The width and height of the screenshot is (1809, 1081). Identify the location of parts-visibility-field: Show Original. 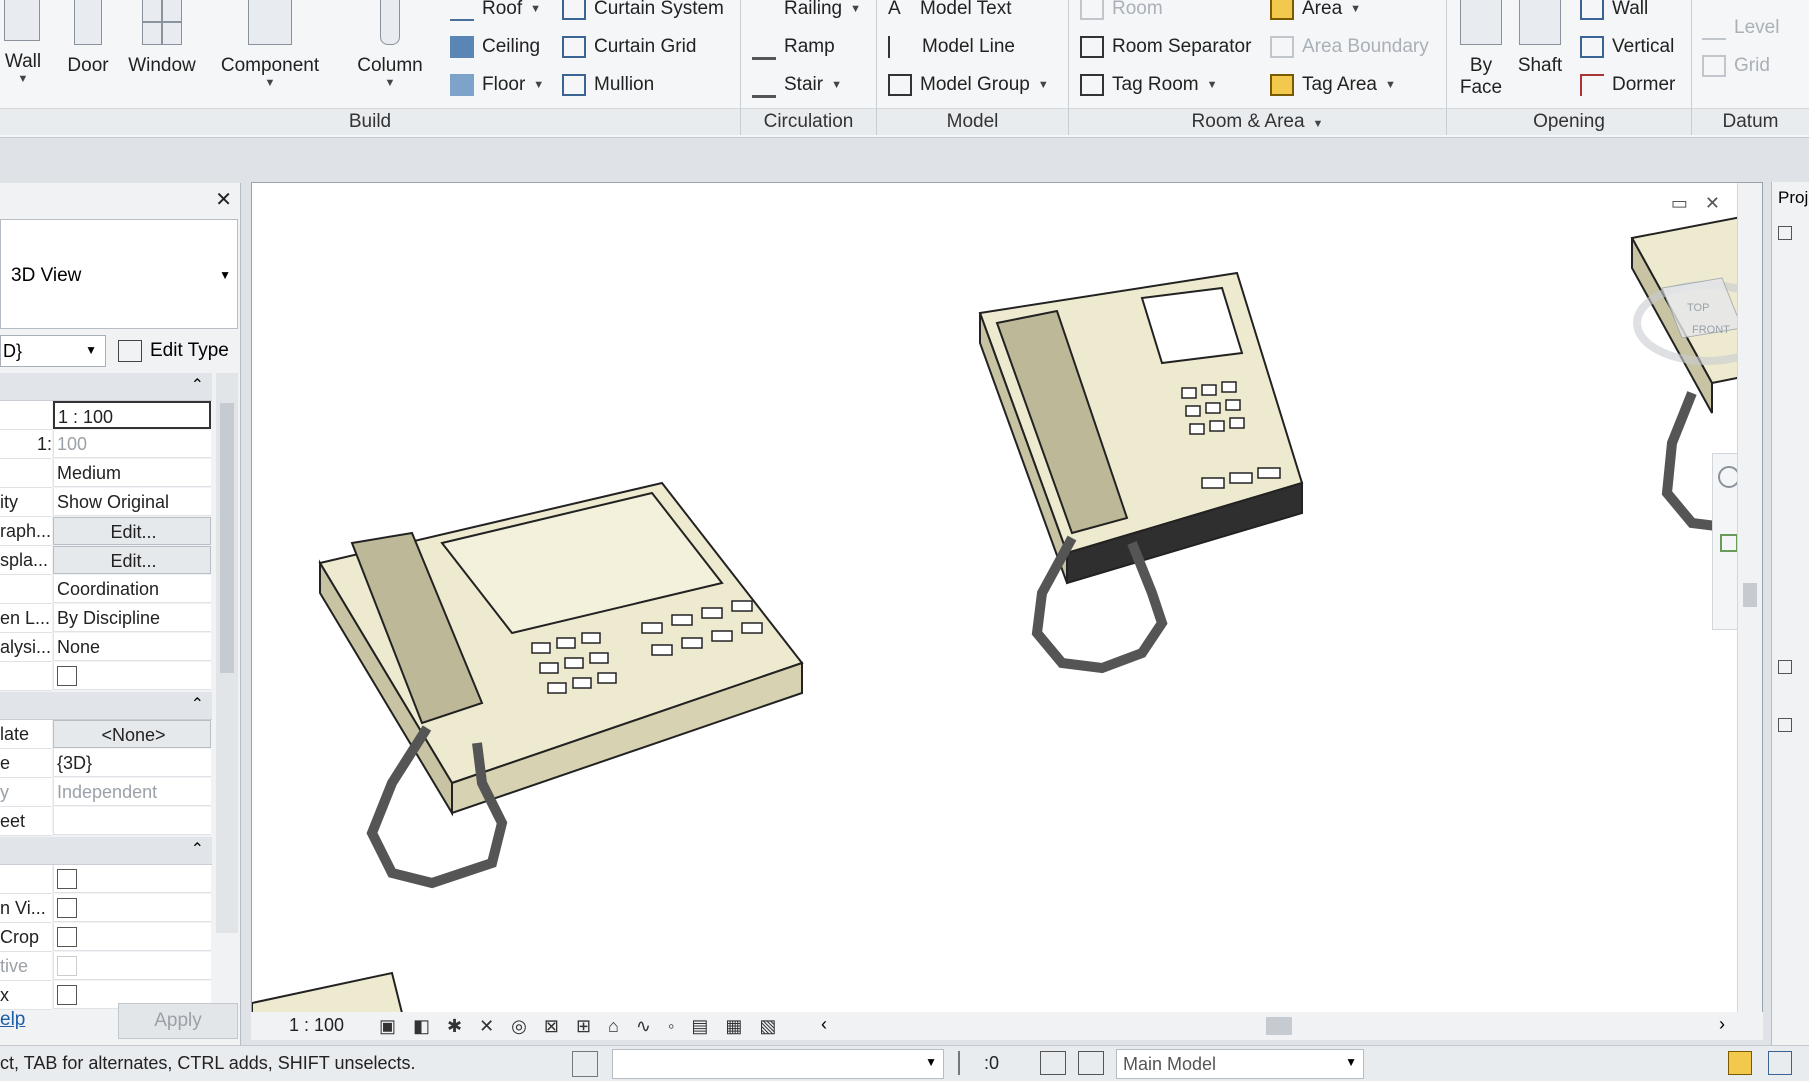
(132, 502).